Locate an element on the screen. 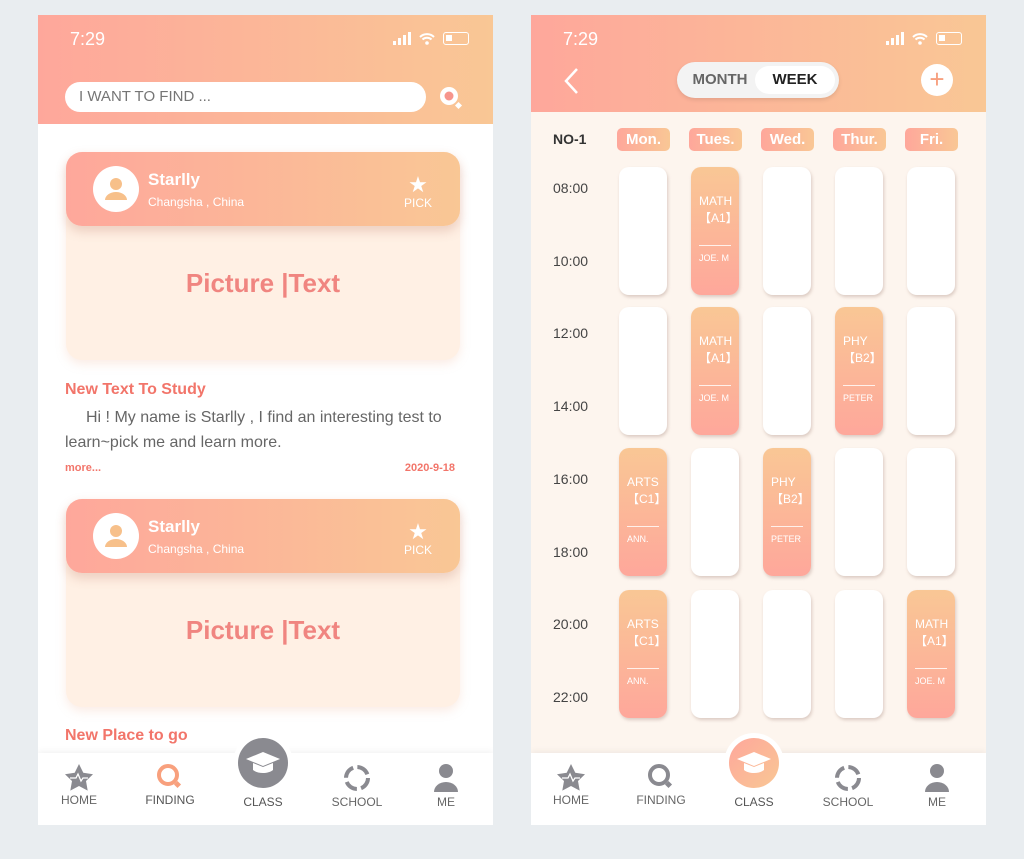  card-header: Starlly Changsha , China ★ PICK is located at coordinates (263, 189).